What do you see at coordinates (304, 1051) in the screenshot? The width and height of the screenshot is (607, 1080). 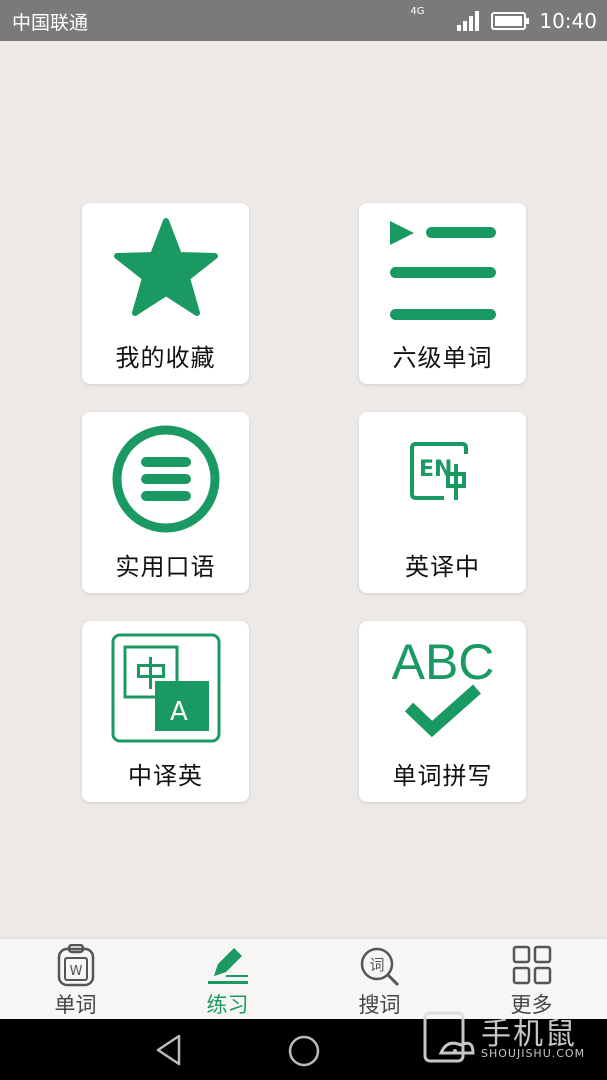 I see `home-icon` at bounding box center [304, 1051].